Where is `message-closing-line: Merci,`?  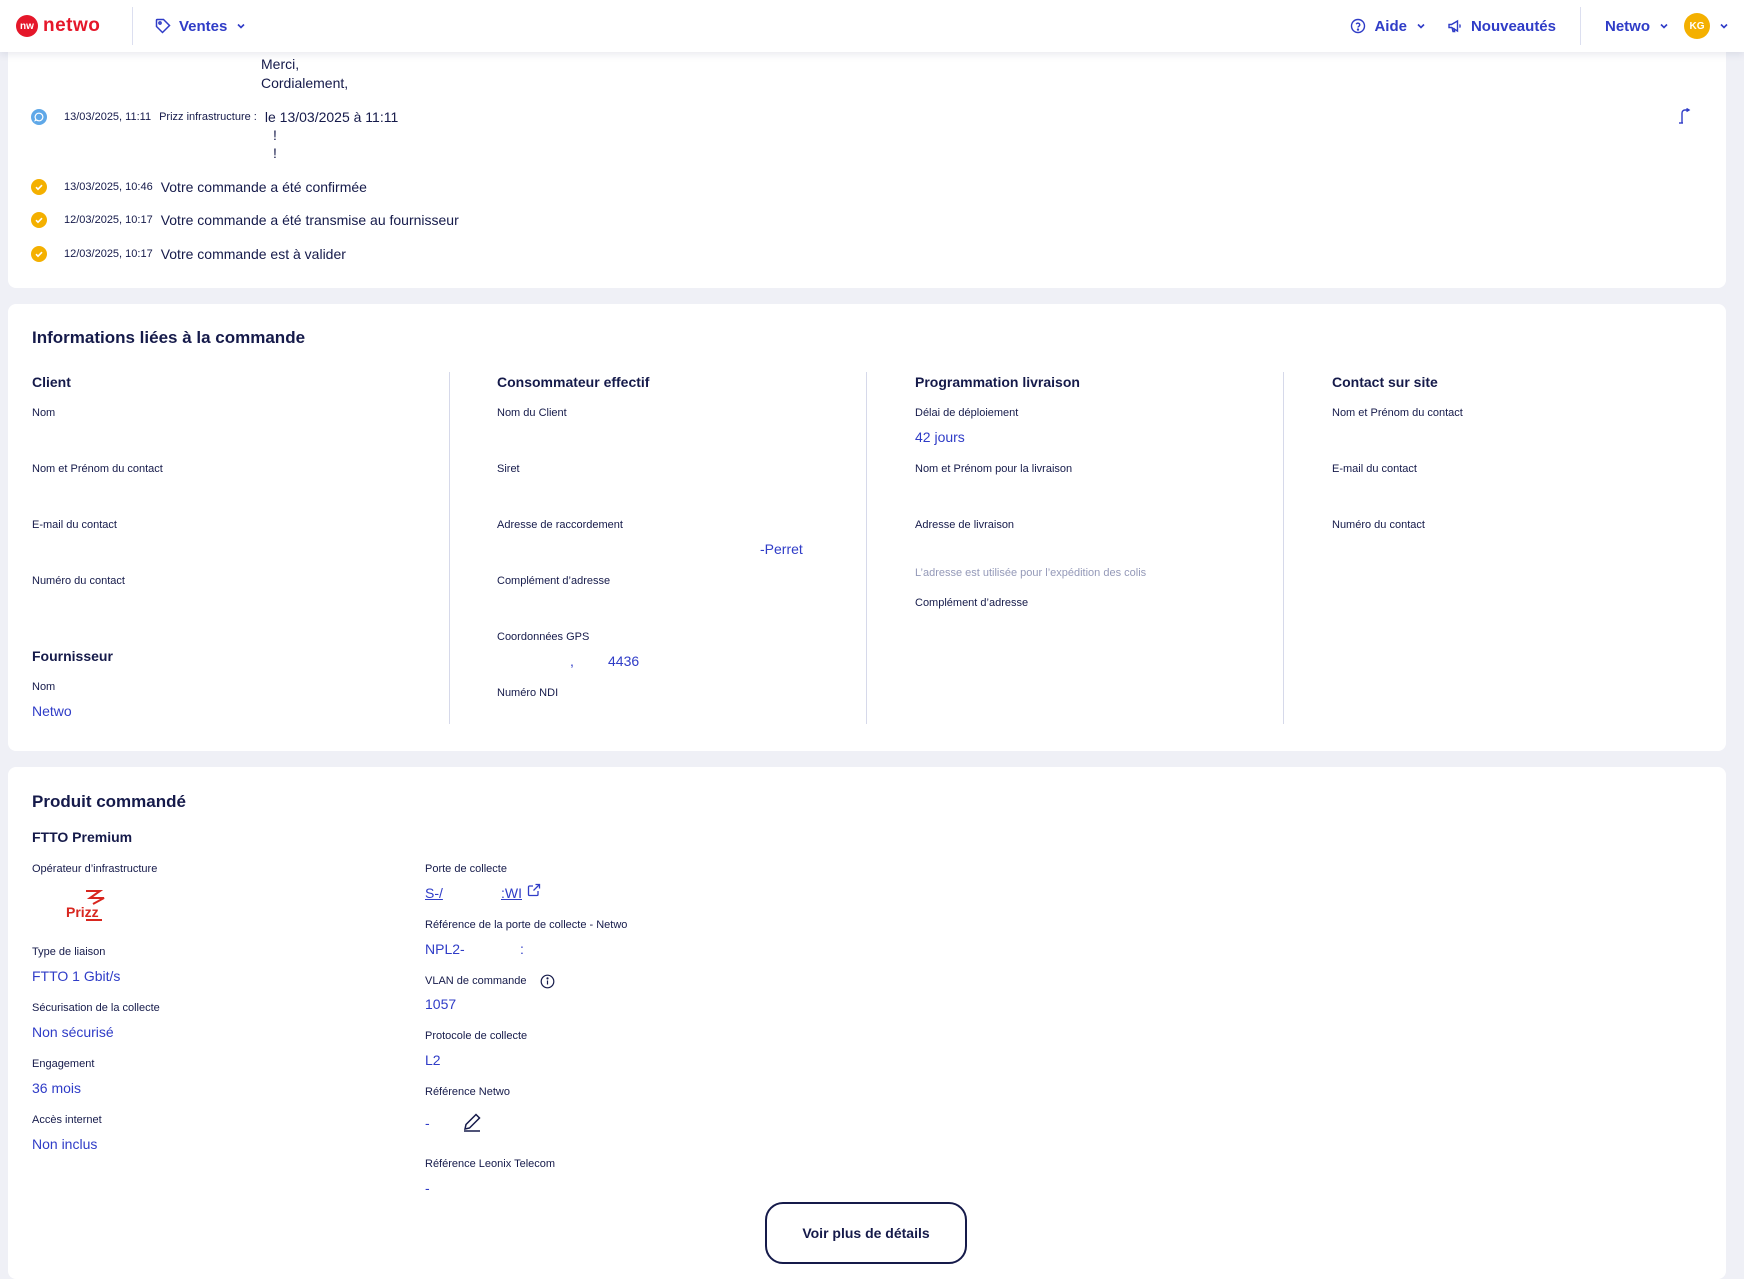
message-closing-line: Merci, is located at coordinates (280, 64).